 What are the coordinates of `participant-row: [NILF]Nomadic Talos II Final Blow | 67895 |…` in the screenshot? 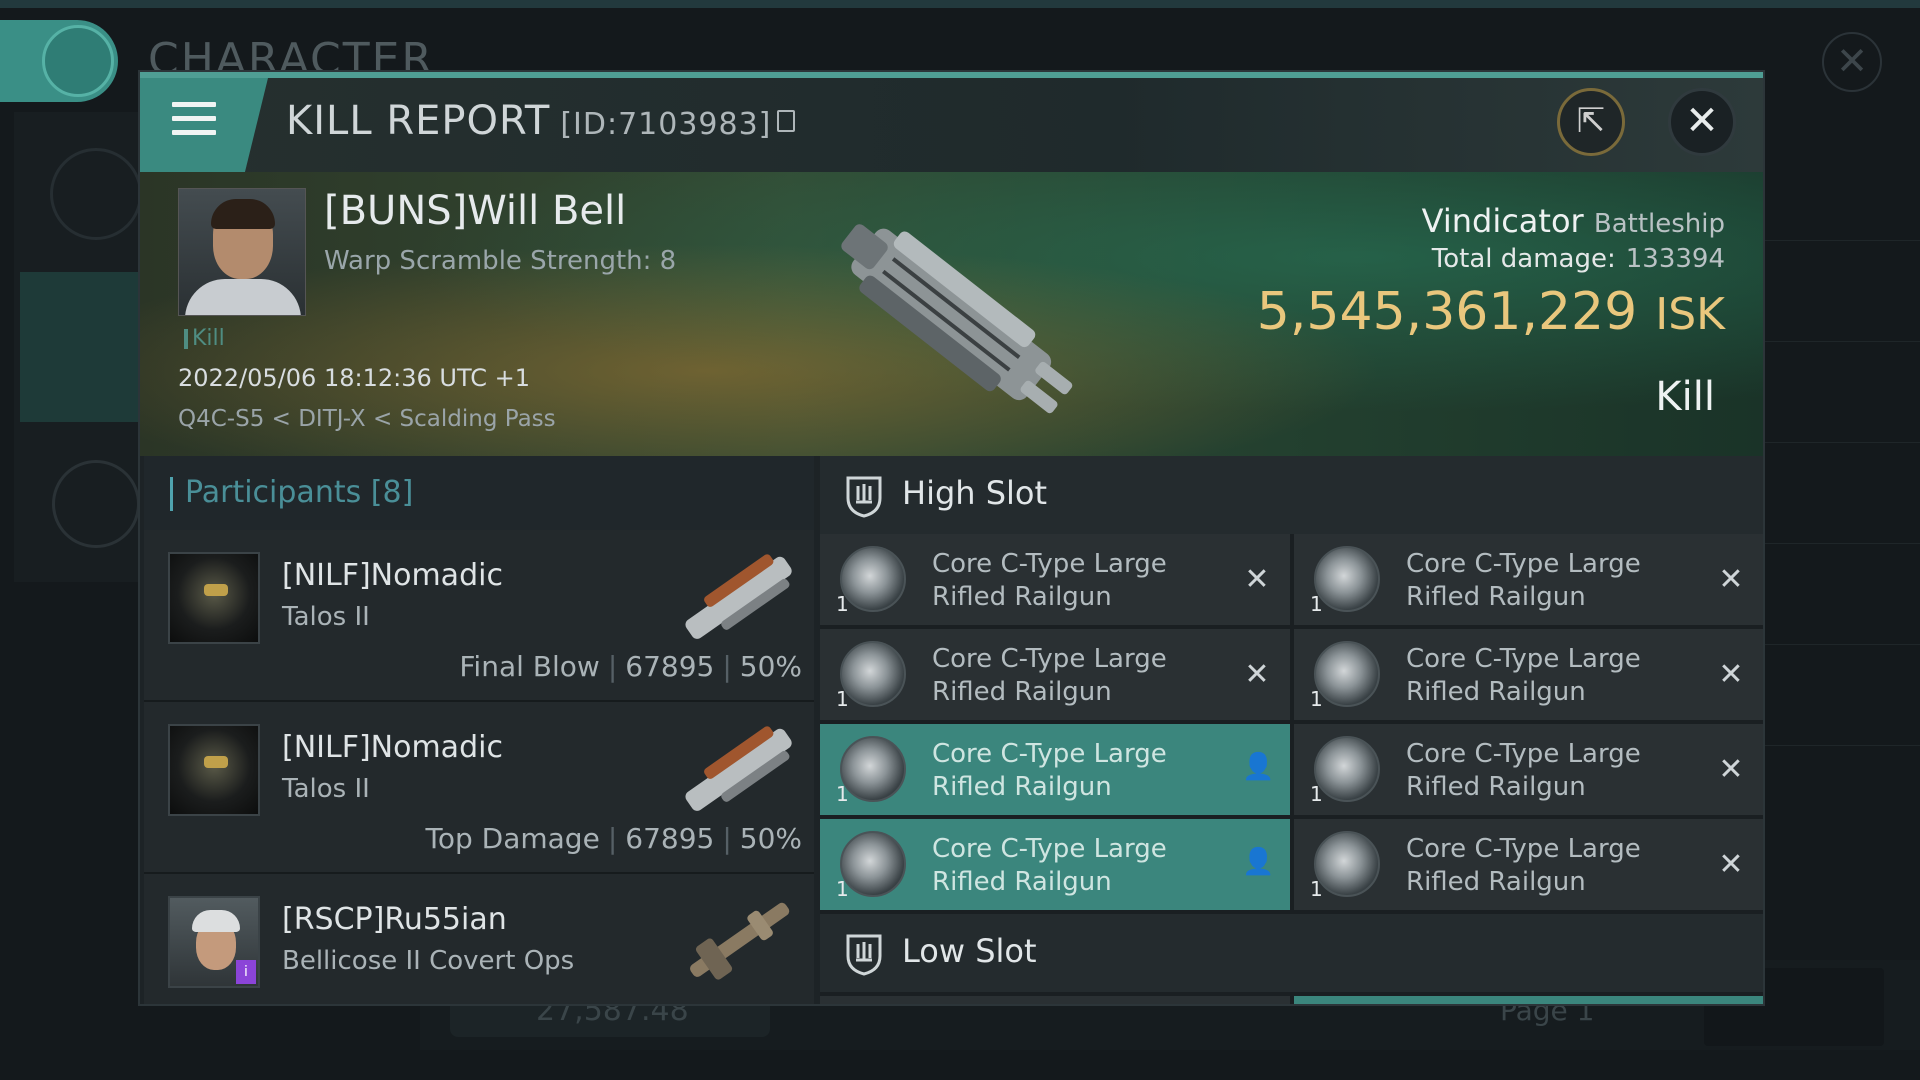 It's located at (479, 616).